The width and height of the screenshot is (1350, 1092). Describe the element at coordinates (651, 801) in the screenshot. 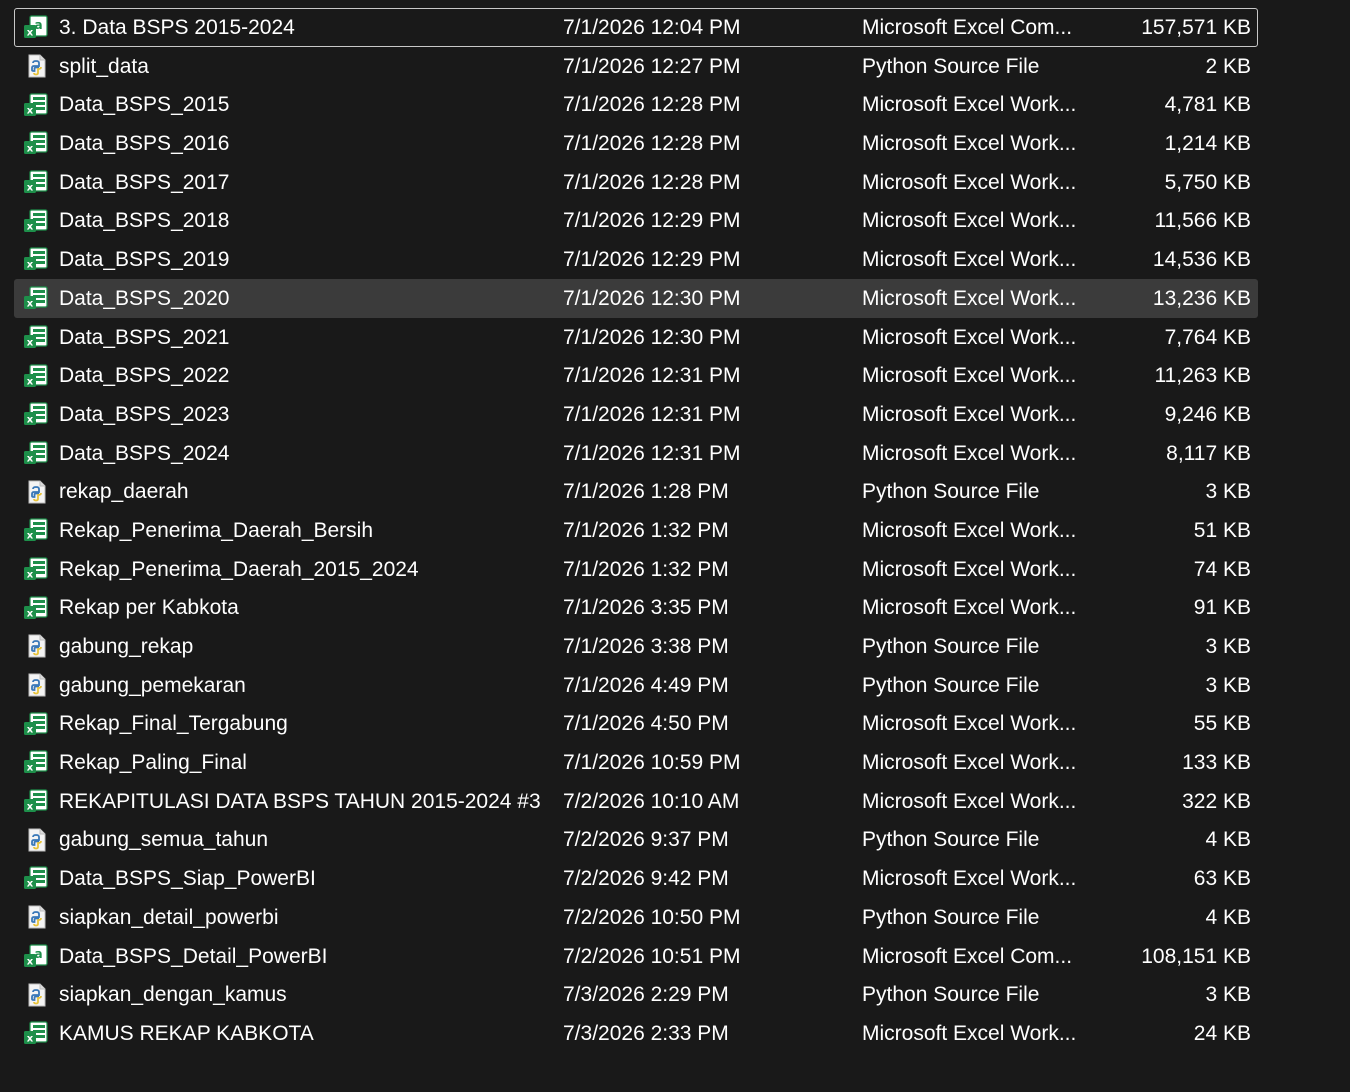

I see `file-date-modified: 7/2/2026 10:10 AM` at that location.